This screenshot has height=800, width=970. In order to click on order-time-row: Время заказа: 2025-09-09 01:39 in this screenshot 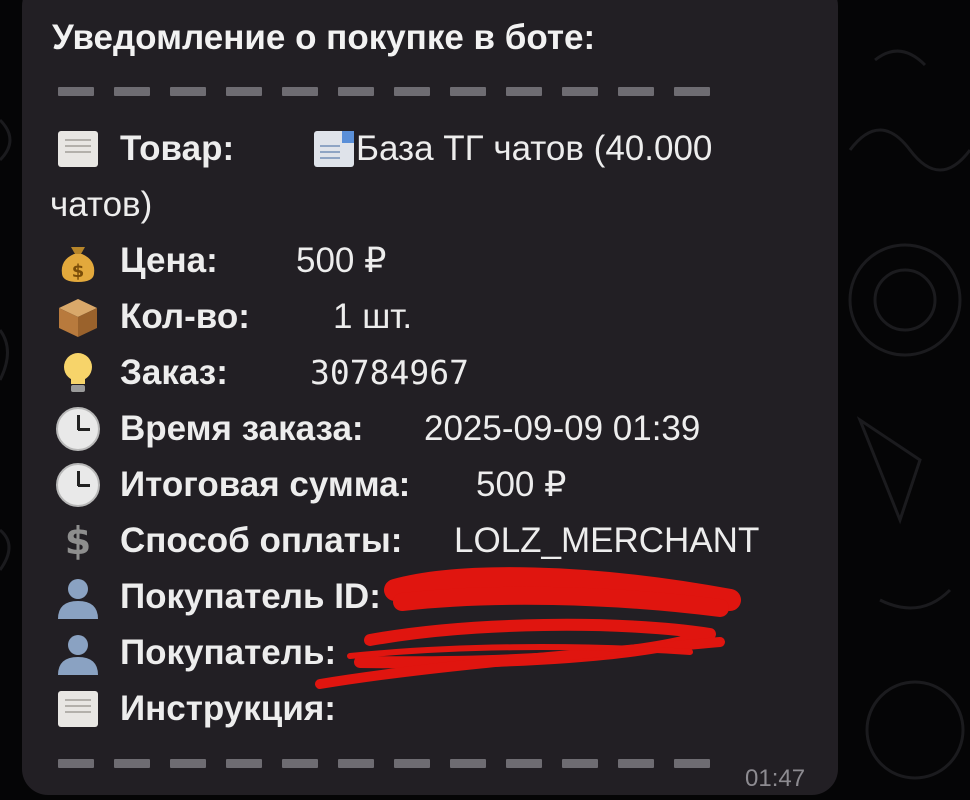, I will do `click(430, 429)`.